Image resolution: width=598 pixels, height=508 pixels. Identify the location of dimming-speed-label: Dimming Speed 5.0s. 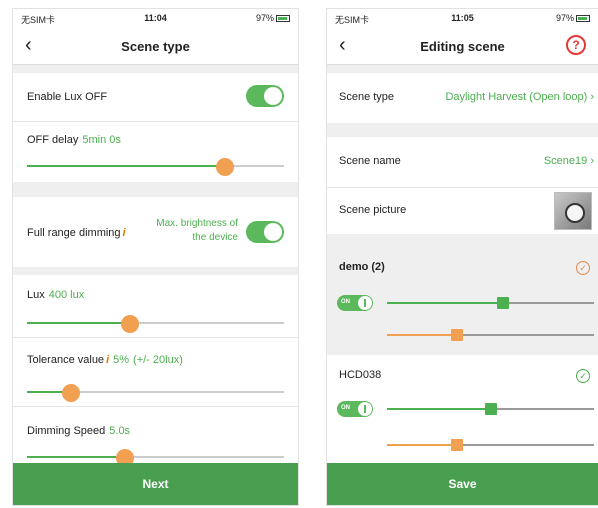
(78, 431).